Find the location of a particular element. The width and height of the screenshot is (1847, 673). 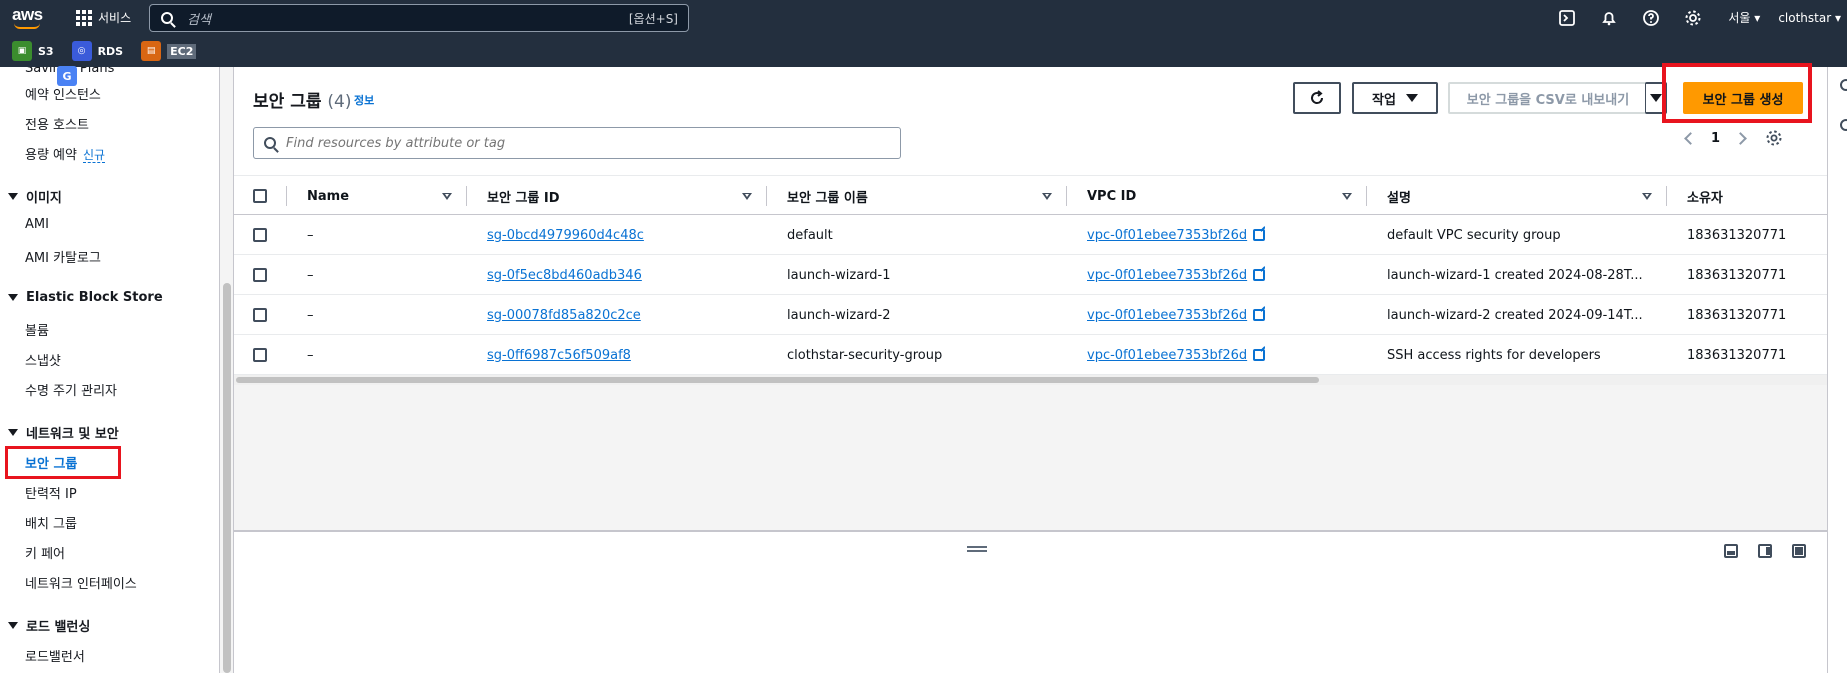

chevron-right-icon is located at coordinates (1740, 138).